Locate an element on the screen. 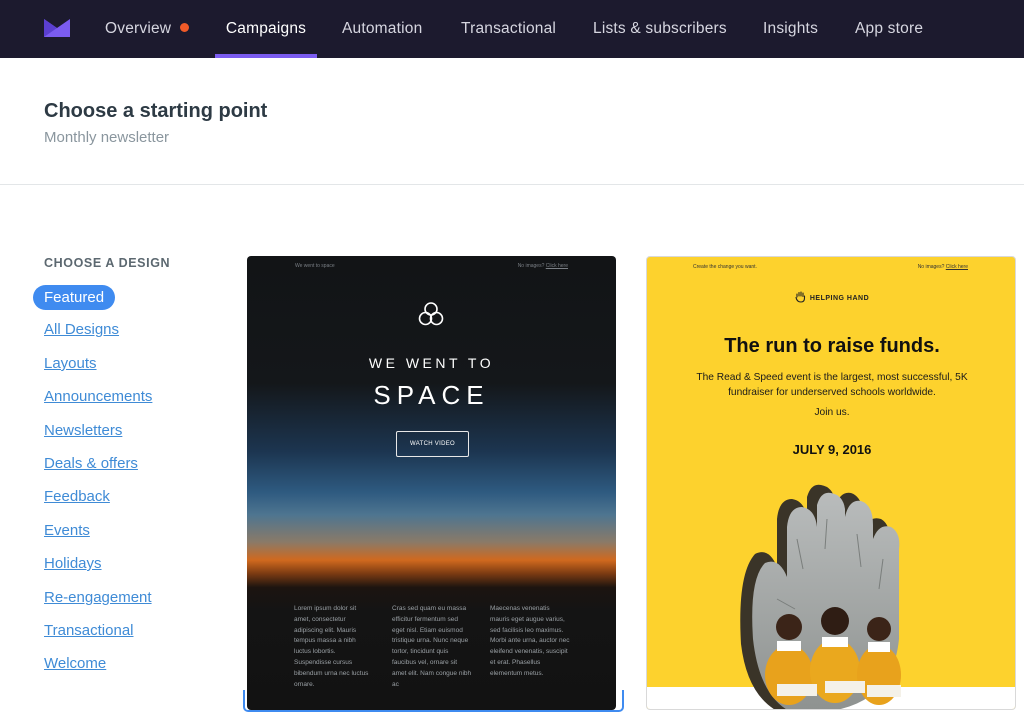  logo-icon is located at coordinates (57, 28).